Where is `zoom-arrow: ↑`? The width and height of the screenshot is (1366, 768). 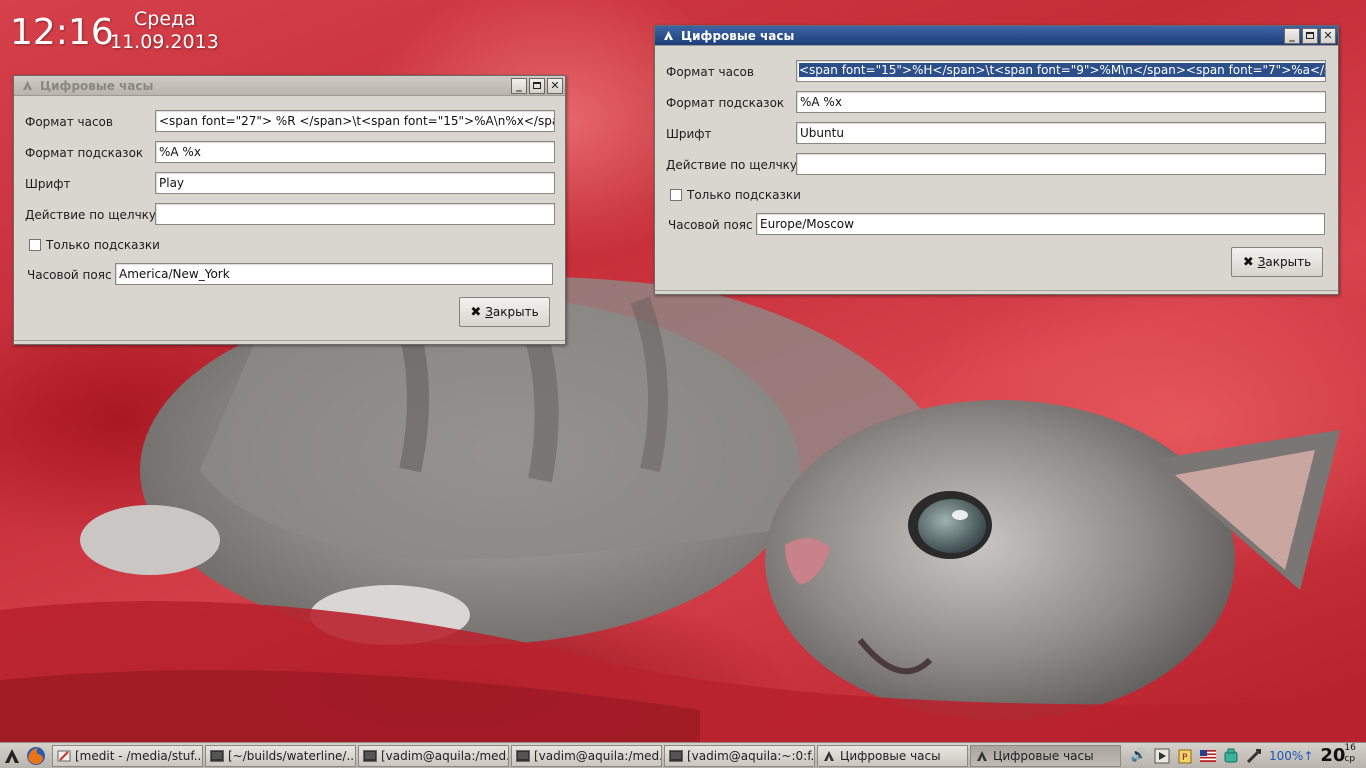
zoom-arrow: ↑ is located at coordinates (1308, 755).